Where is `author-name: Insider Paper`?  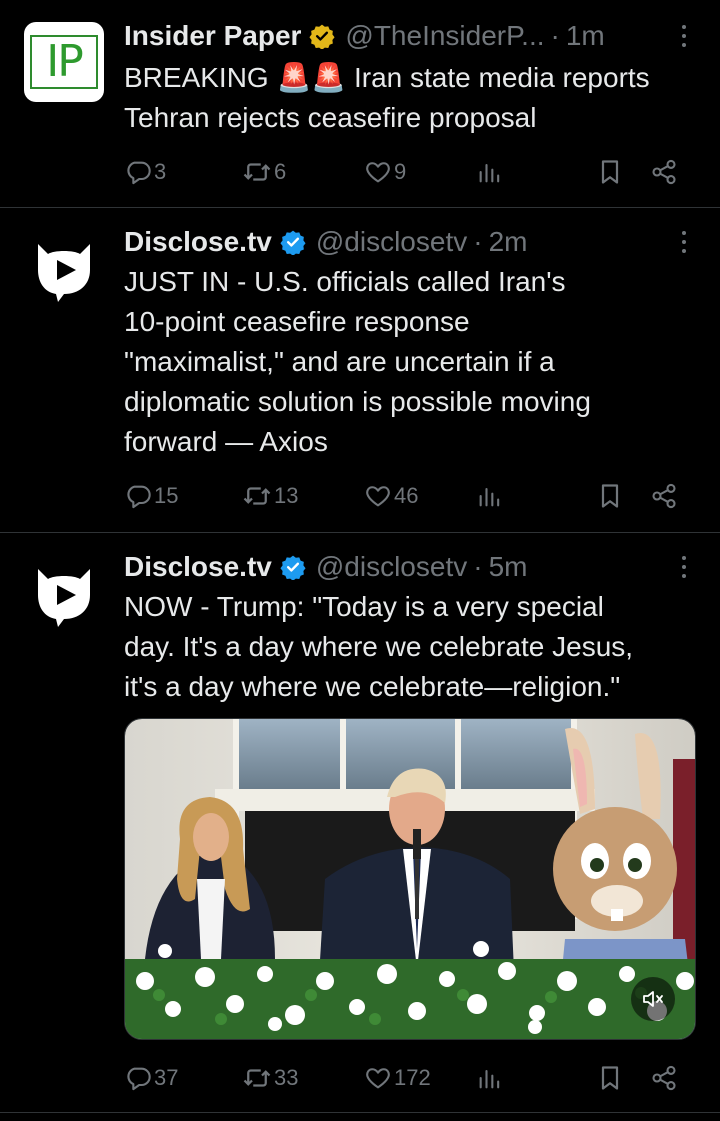 author-name: Insider Paper is located at coordinates (212, 36).